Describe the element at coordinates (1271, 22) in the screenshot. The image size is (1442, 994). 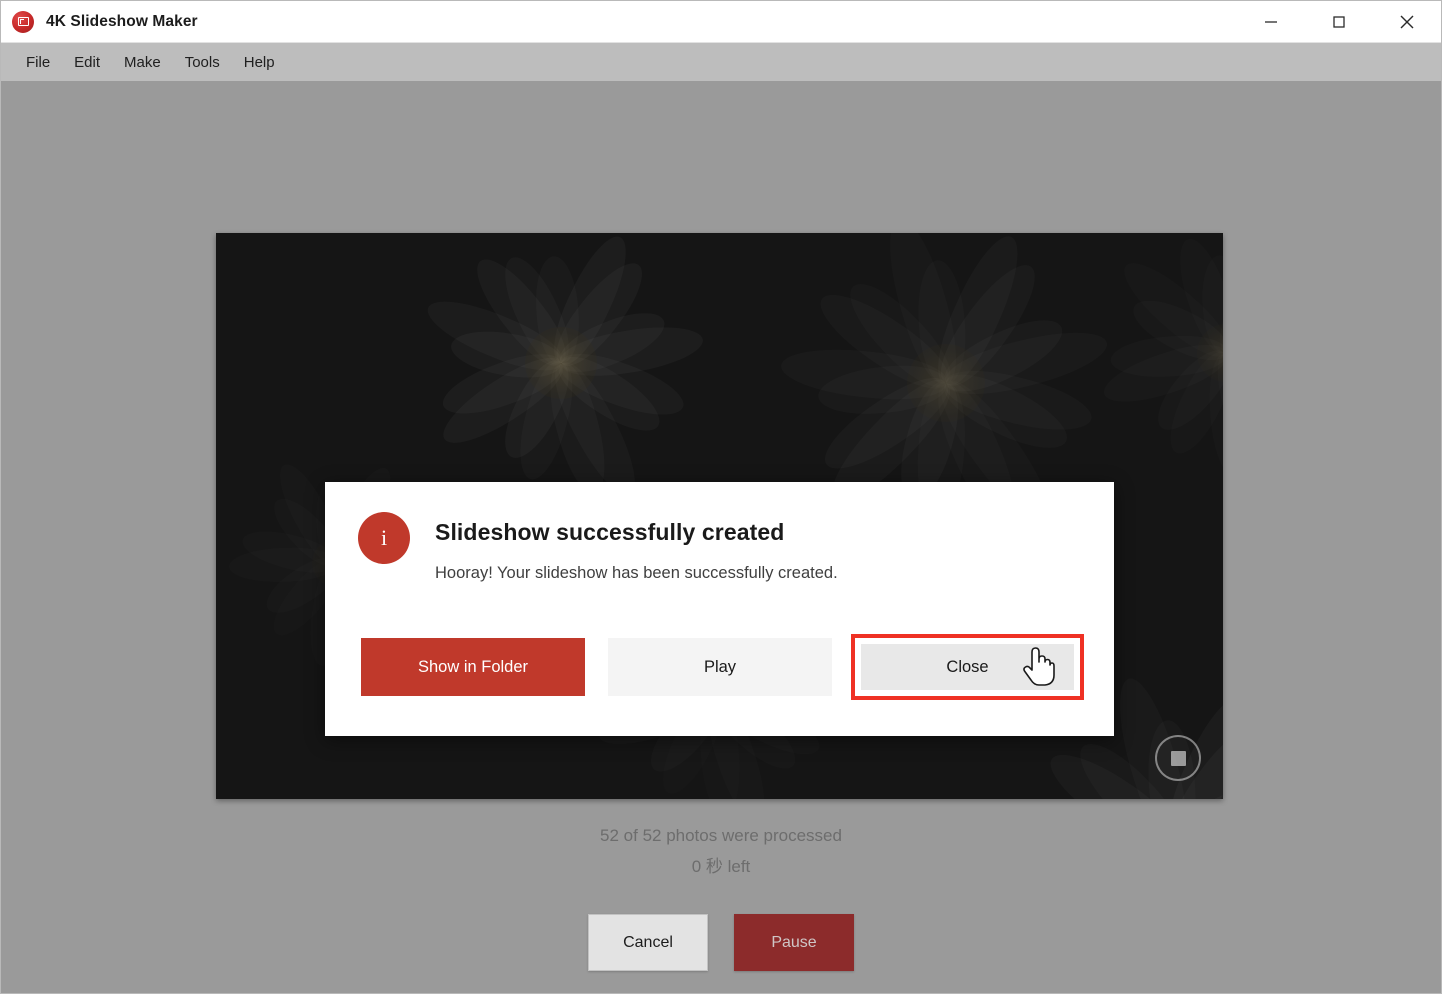
I see `minimize-icon` at that location.